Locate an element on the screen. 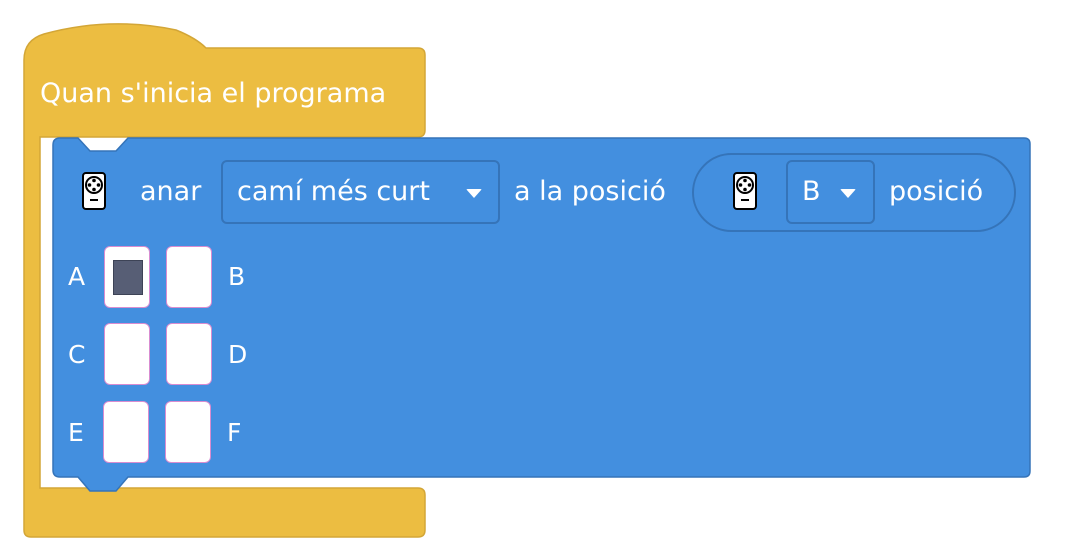  reporter-label: posició is located at coordinates (936, 191).